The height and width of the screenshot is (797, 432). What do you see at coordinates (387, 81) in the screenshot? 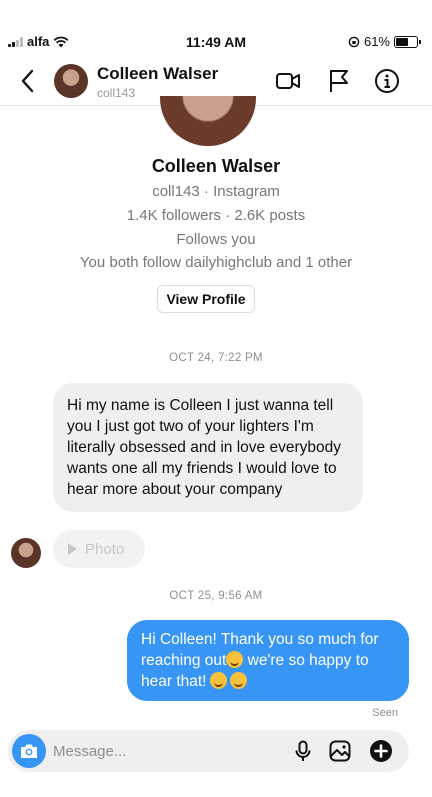
I see `info-icon` at bounding box center [387, 81].